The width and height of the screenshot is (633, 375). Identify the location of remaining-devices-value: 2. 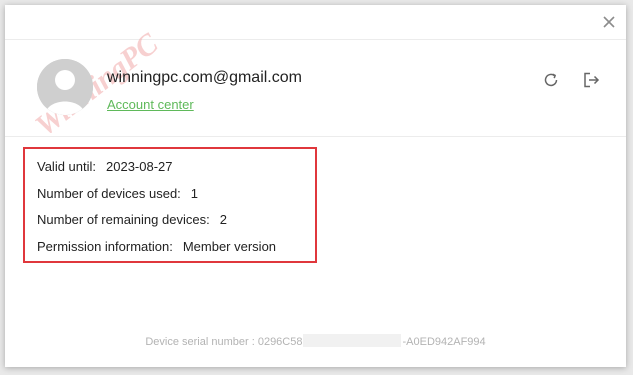
(223, 219).